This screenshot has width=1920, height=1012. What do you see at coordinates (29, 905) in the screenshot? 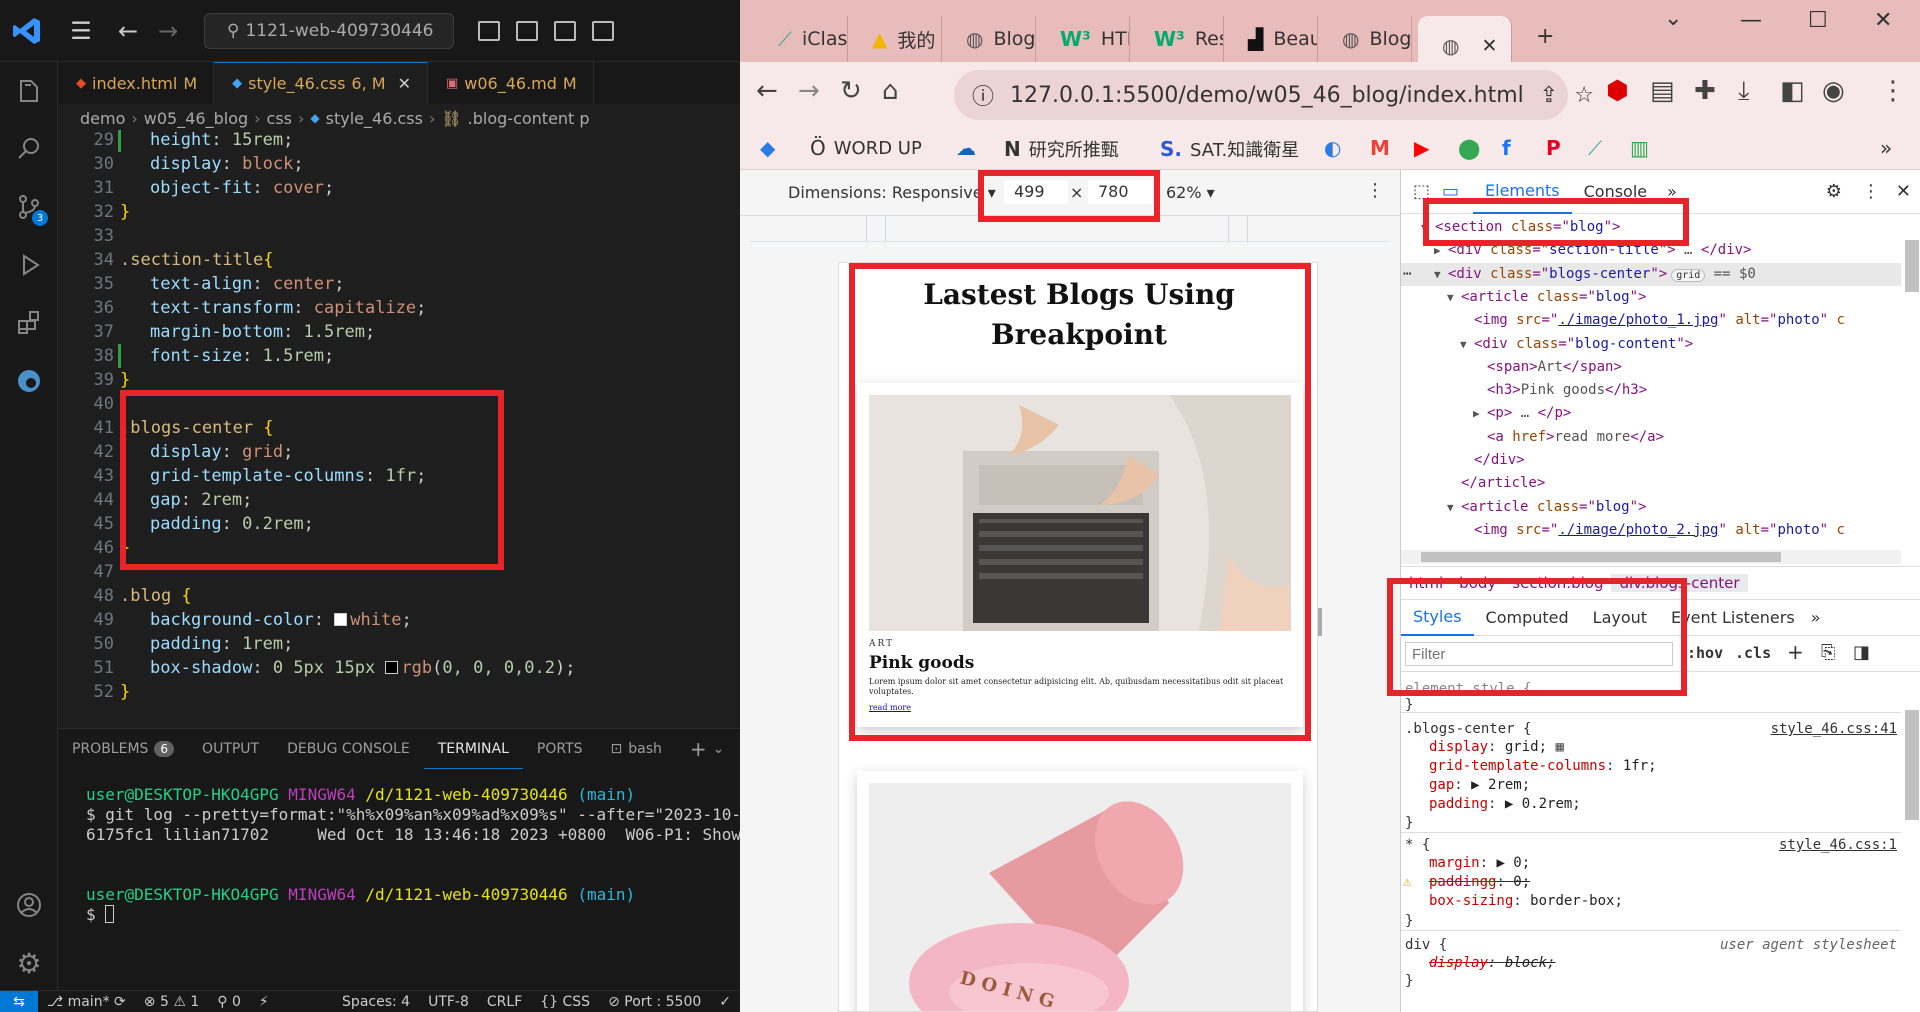
I see `accounts-icon` at bounding box center [29, 905].